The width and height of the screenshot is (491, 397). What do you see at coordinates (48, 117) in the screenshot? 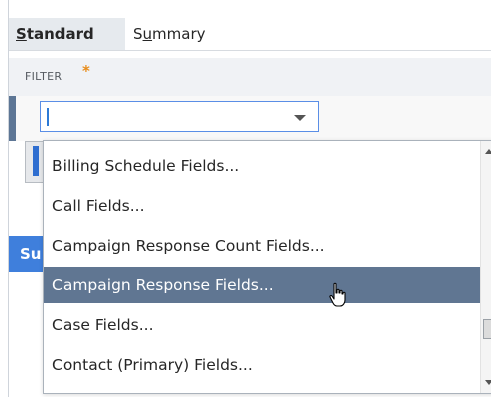
I see `text-caret` at bounding box center [48, 117].